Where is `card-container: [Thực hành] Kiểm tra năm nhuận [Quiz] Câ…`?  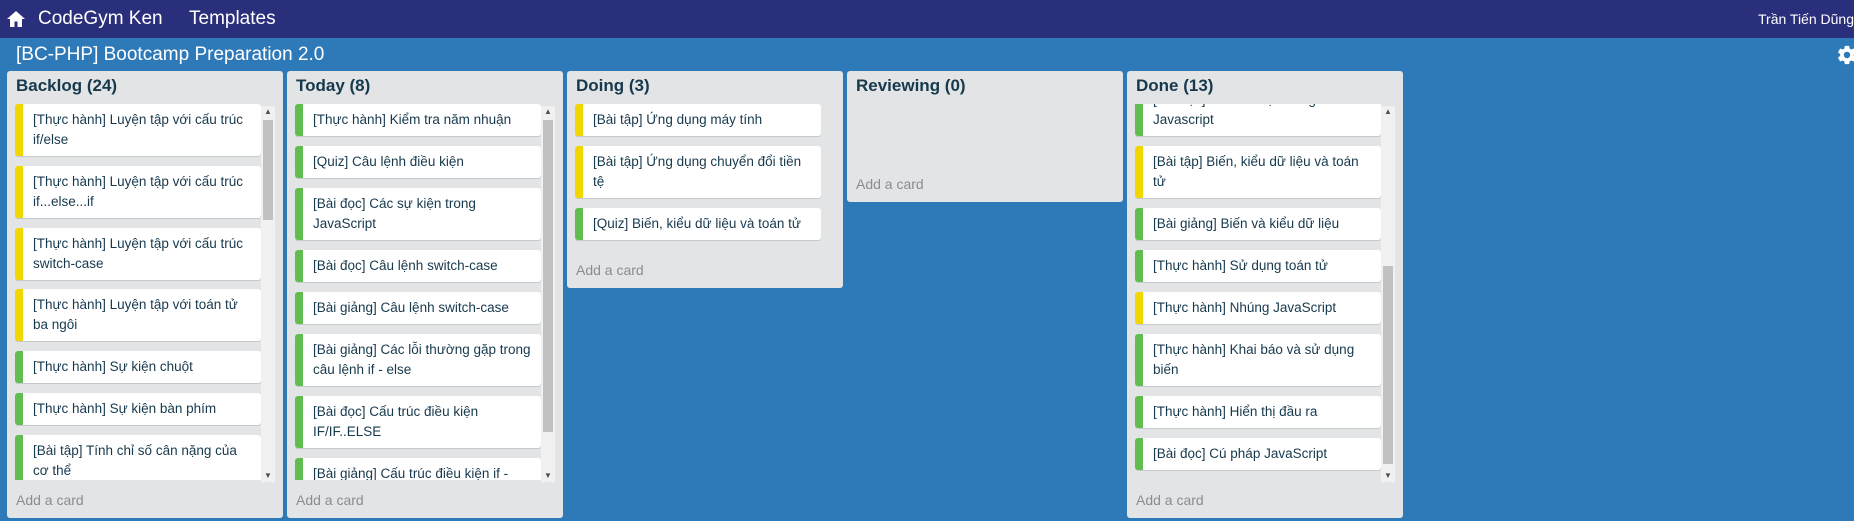
card-container: [Thực hành] Kiểm tra năm nhuận [Quiz] Câ… is located at coordinates (418, 292).